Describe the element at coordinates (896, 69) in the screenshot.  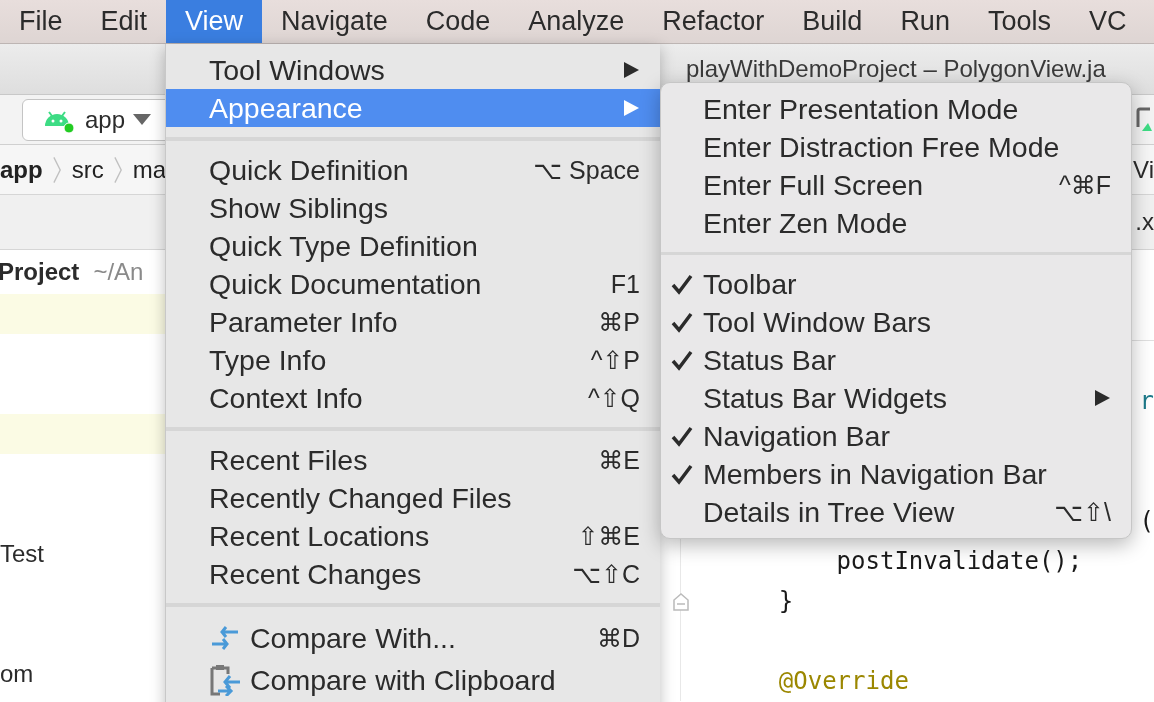
I see `window-title: playWithDemoProject – PolygonView.ja` at that location.